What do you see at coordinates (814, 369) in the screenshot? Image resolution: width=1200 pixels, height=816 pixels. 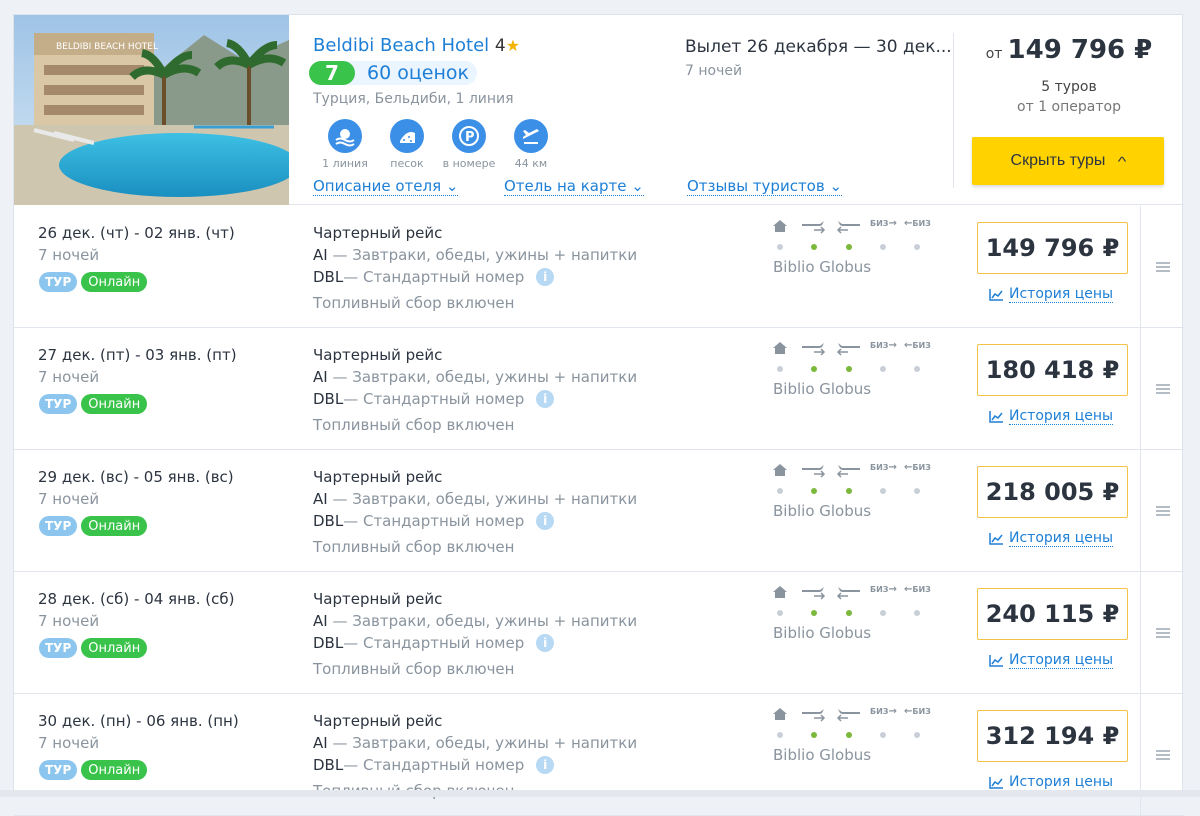 I see `status-dot-flight-out` at bounding box center [814, 369].